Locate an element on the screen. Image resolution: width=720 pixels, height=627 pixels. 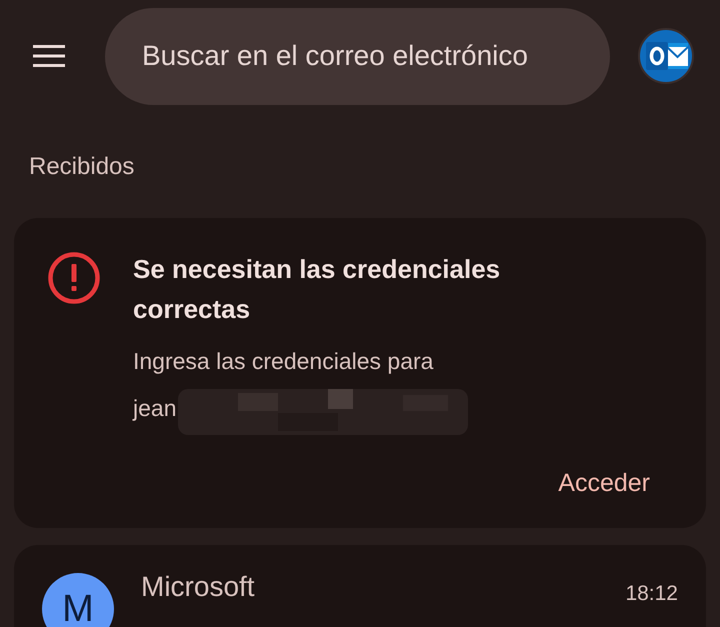
search-field: Buscar en el correo electrónico is located at coordinates (357, 56).